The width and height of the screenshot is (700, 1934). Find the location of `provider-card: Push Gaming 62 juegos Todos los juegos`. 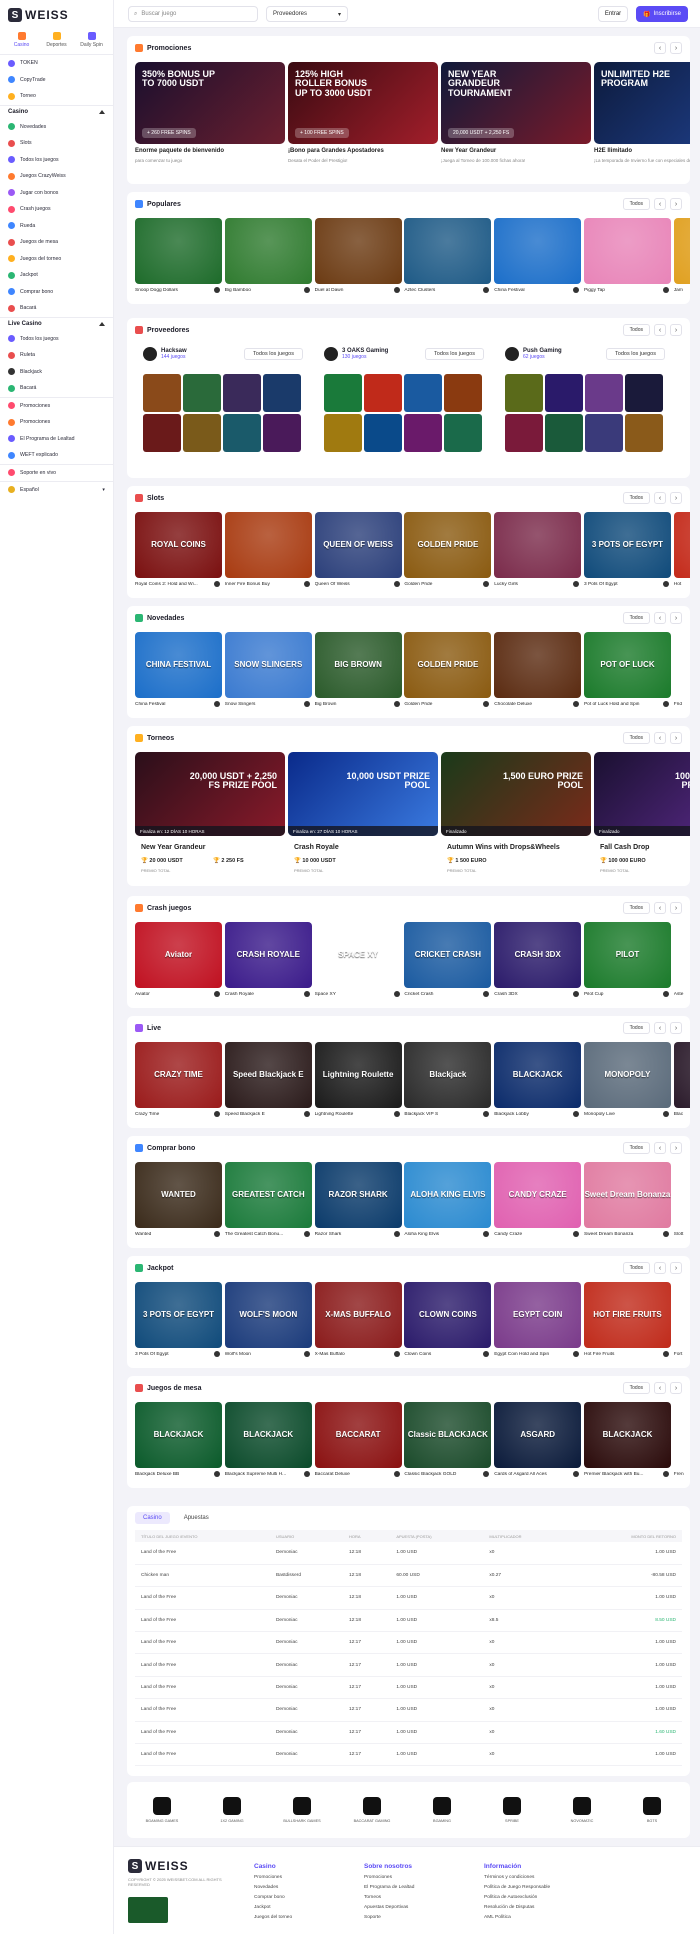

provider-card: Push Gaming 62 juegos Todos los juegos is located at coordinates (583, 399).